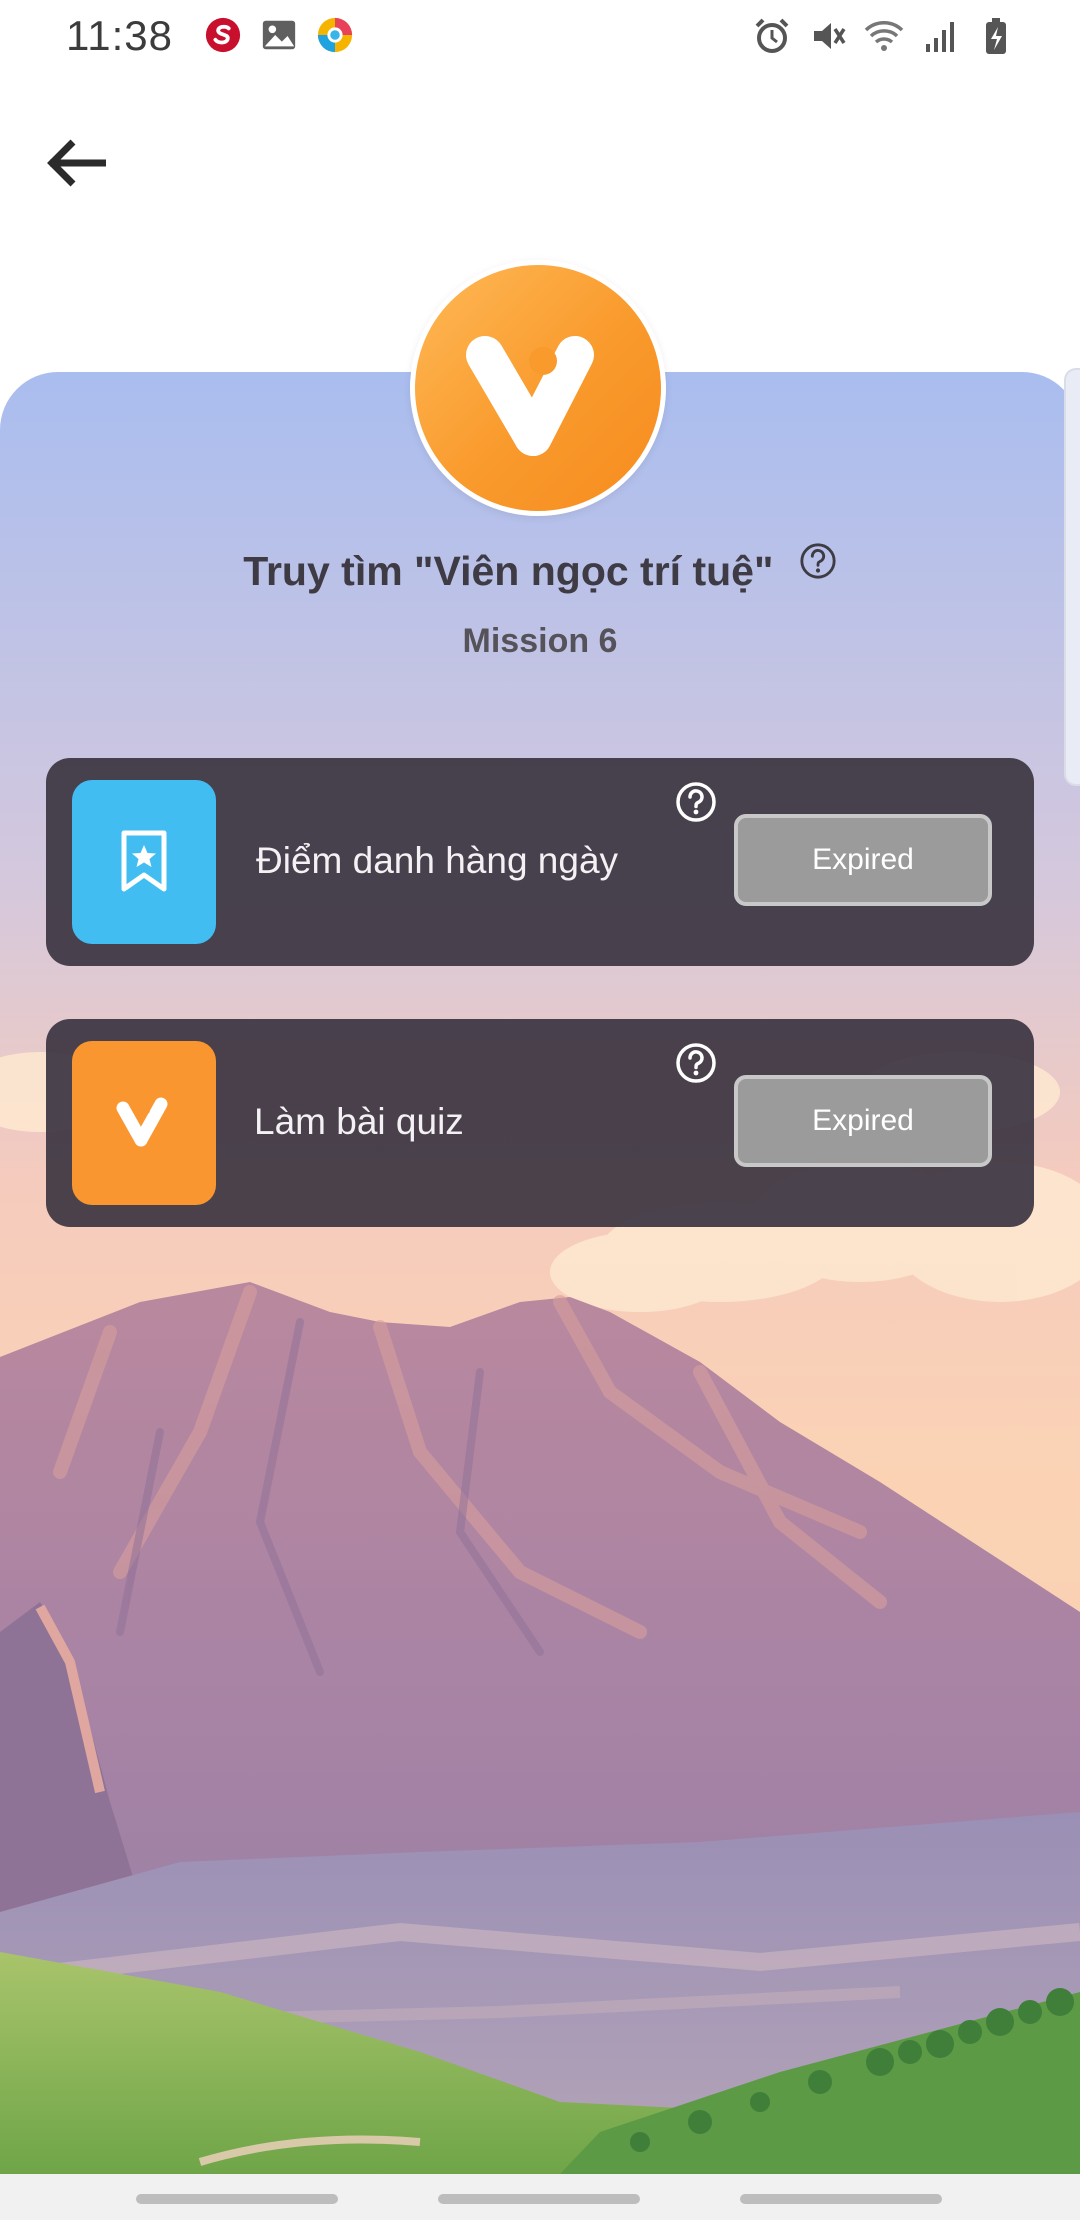 The width and height of the screenshot is (1080, 2220). I want to click on battery-charging-icon, so click(996, 36).